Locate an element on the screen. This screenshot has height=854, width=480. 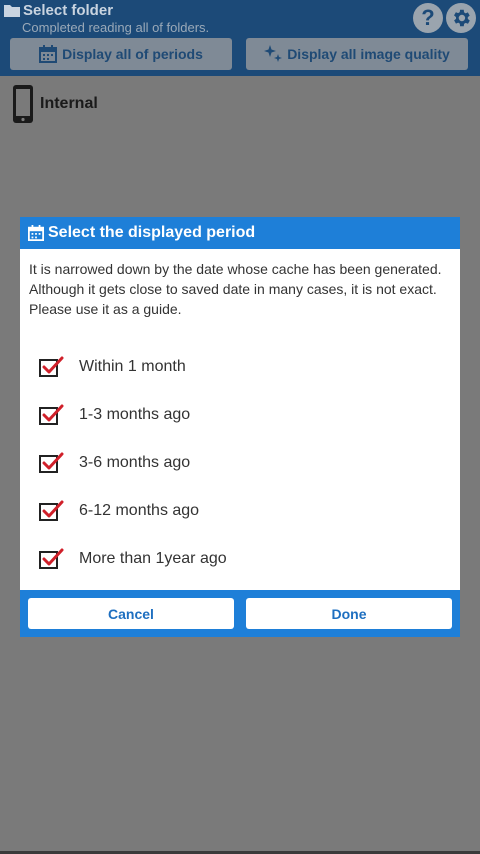
done-button: Done is located at coordinates (349, 613).